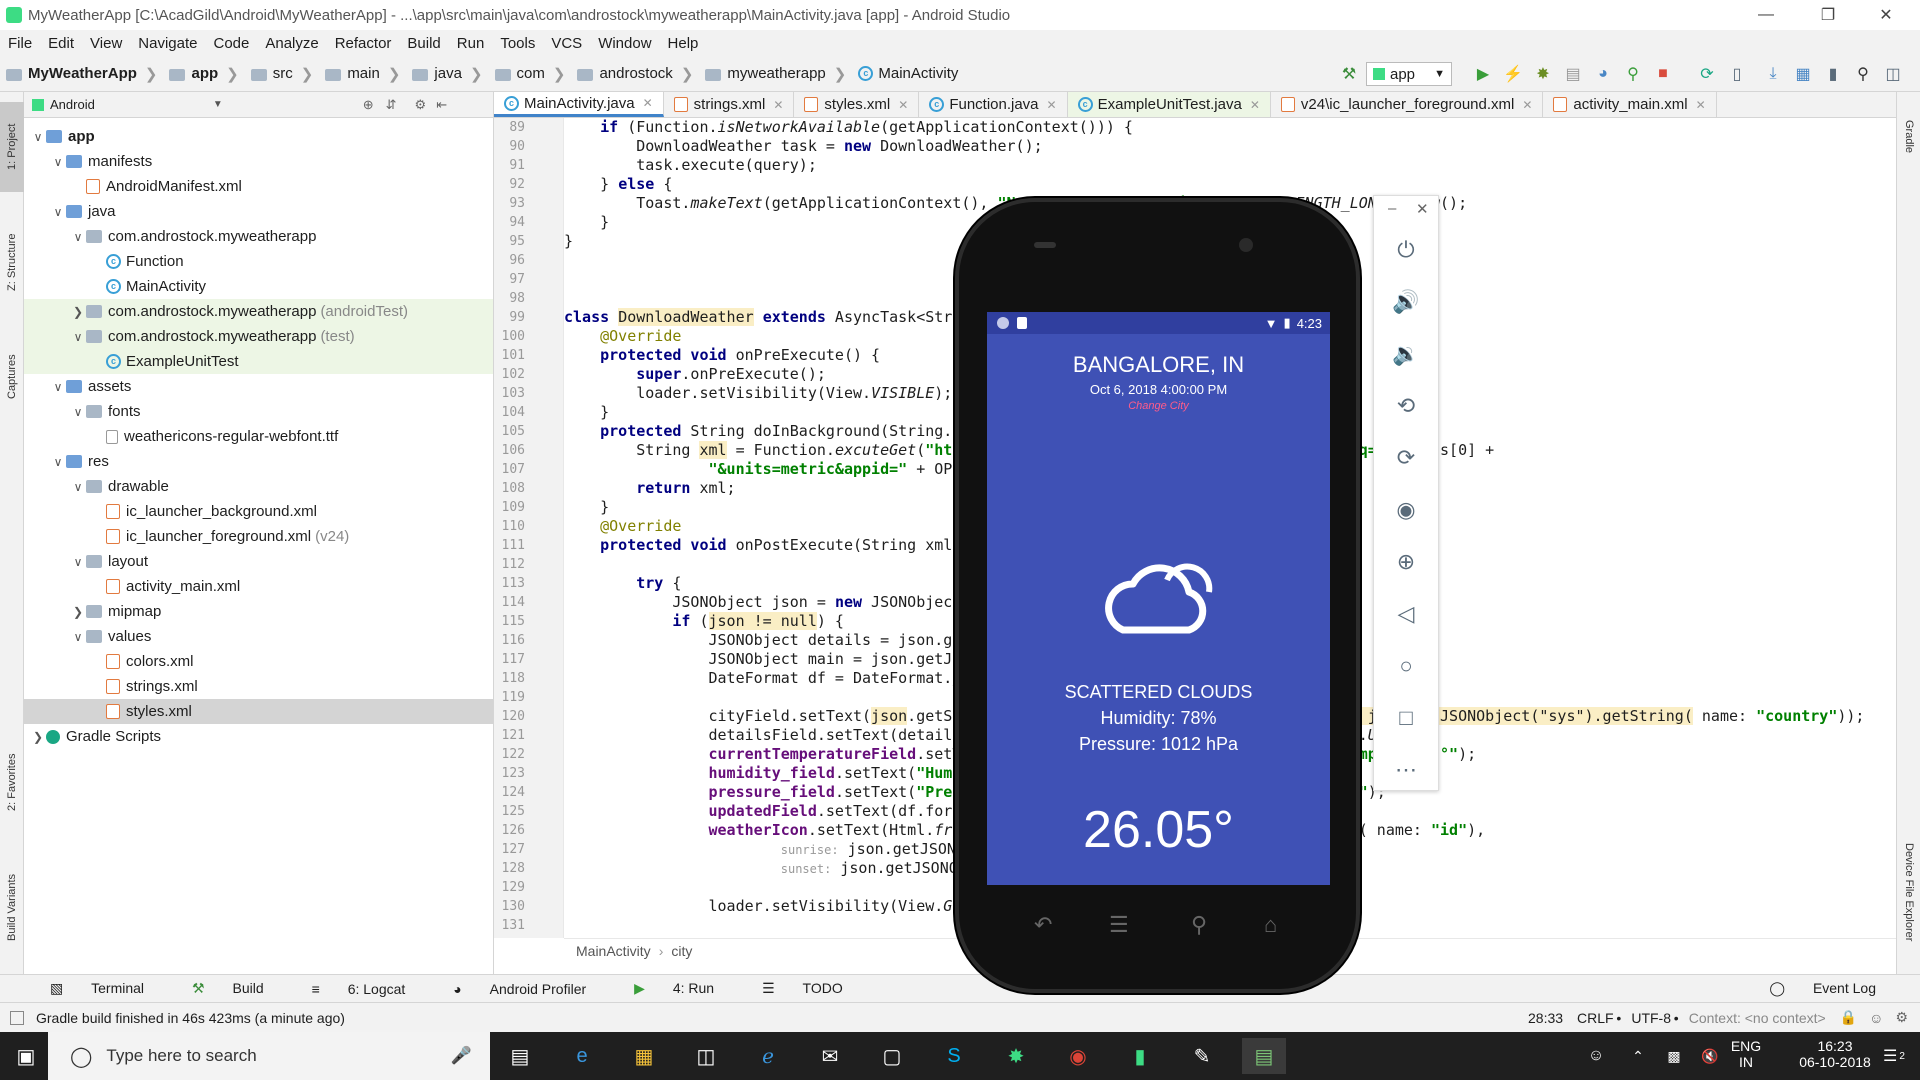 The image size is (1920, 1080). I want to click on language-indicator: ENG IN, so click(1746, 1054).